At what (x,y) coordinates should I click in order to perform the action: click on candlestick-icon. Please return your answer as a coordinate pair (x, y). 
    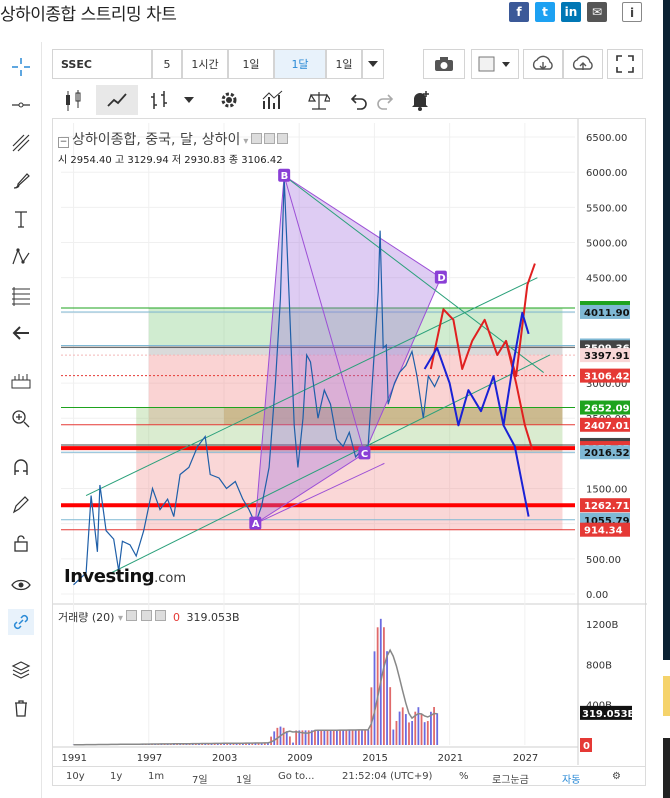
    Looking at the image, I should click on (73, 100).